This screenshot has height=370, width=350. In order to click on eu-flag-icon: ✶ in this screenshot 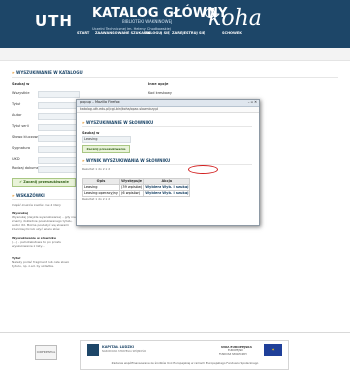, I will do `click(273, 350)`.